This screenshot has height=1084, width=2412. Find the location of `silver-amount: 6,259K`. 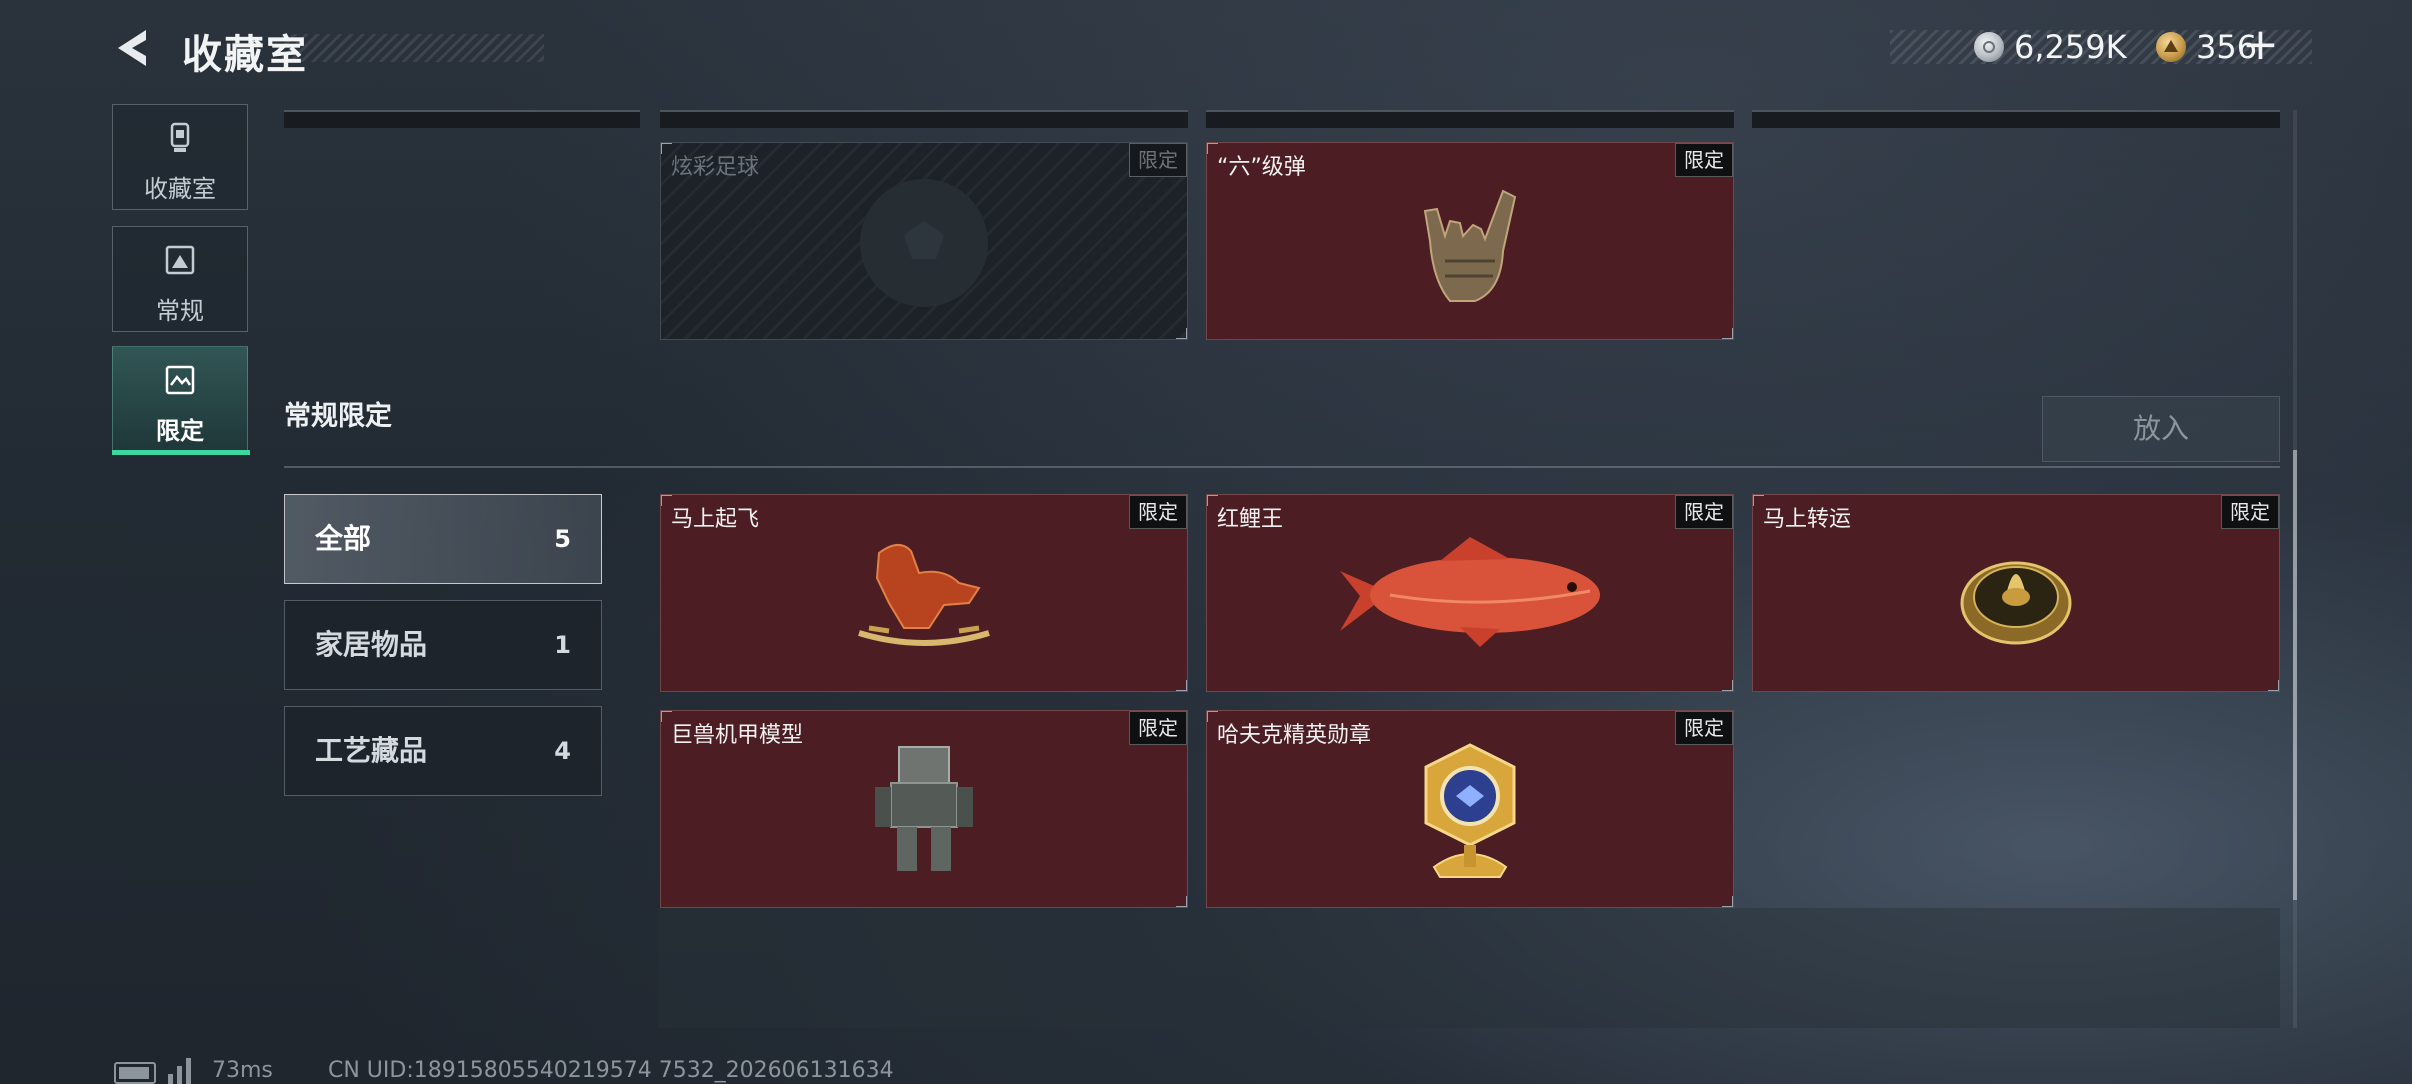

silver-amount: 6,259K is located at coordinates (2070, 47).